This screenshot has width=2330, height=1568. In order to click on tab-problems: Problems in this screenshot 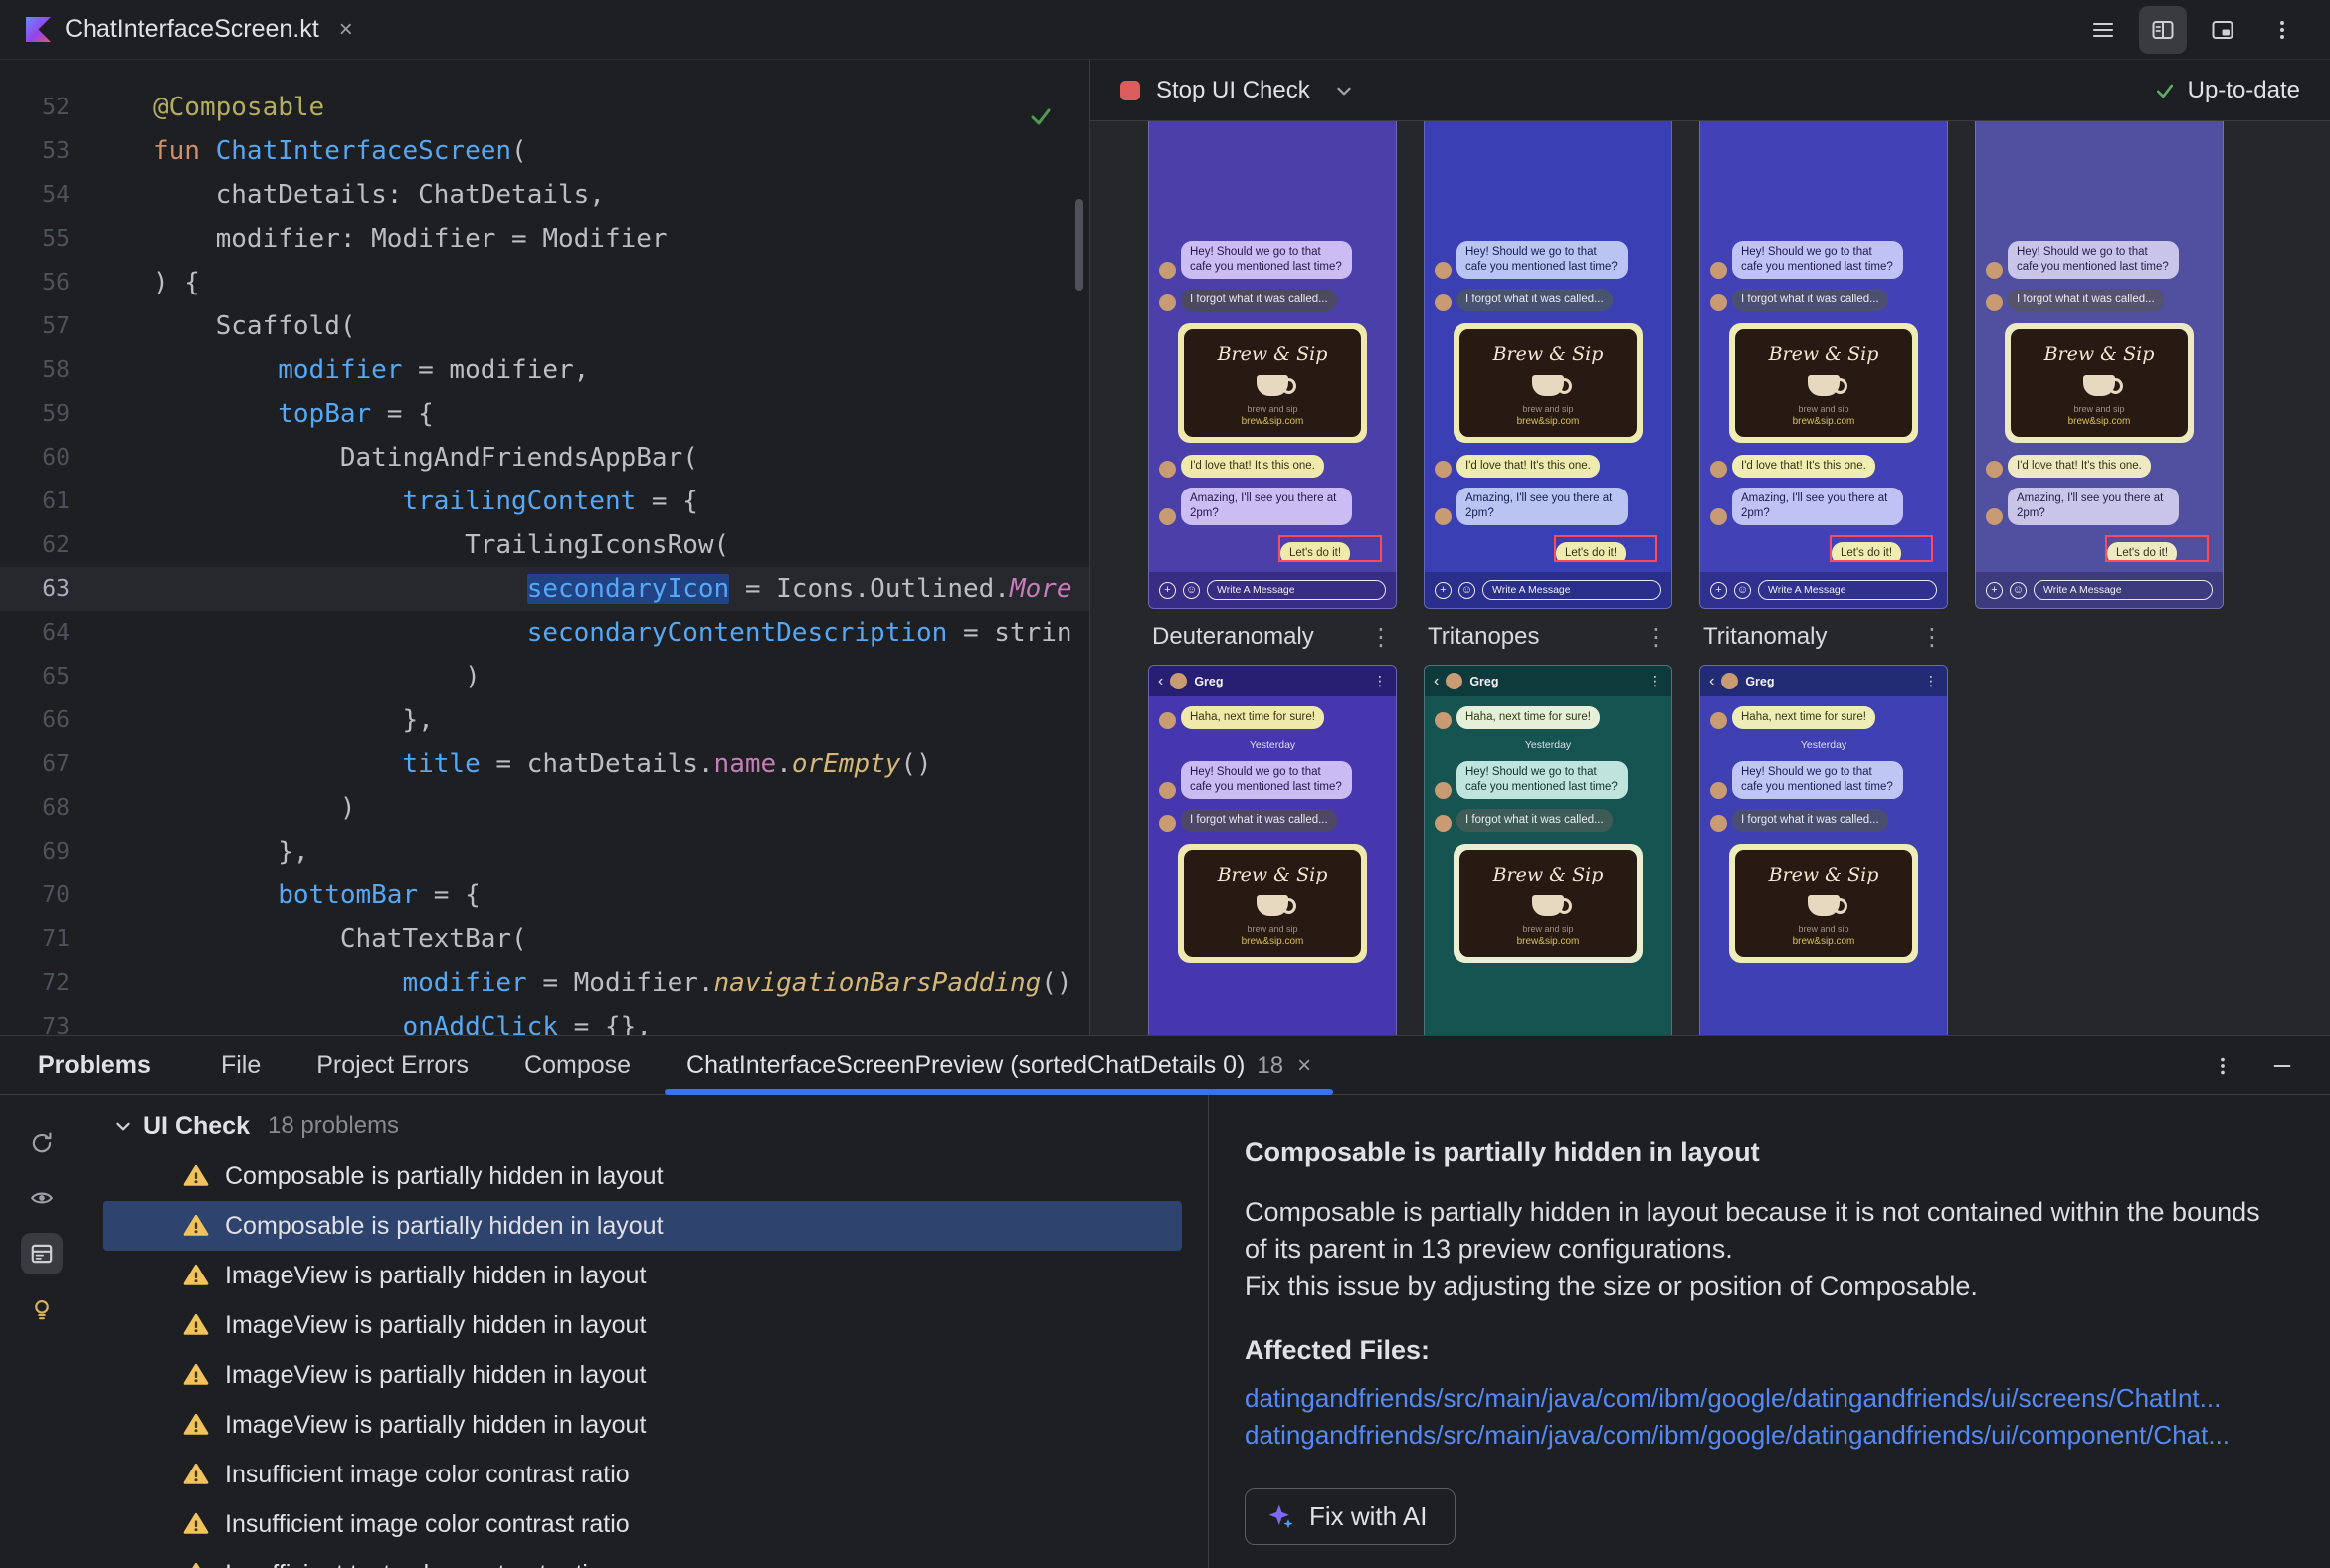, I will do `click(94, 1065)`.